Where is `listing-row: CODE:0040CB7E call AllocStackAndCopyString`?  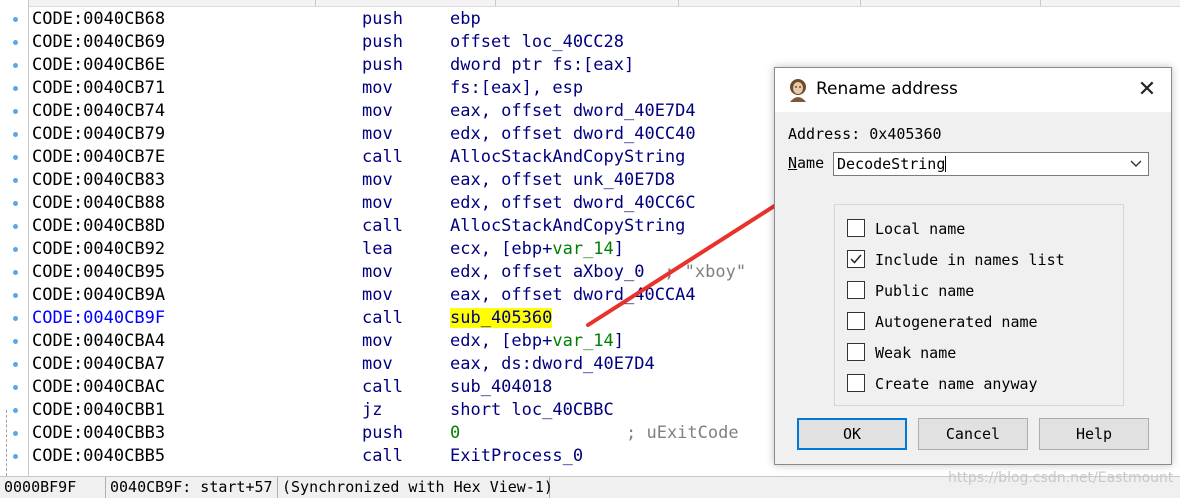 listing-row: CODE:0040CB7E call AllocStackAndCopyString is located at coordinates (462, 157).